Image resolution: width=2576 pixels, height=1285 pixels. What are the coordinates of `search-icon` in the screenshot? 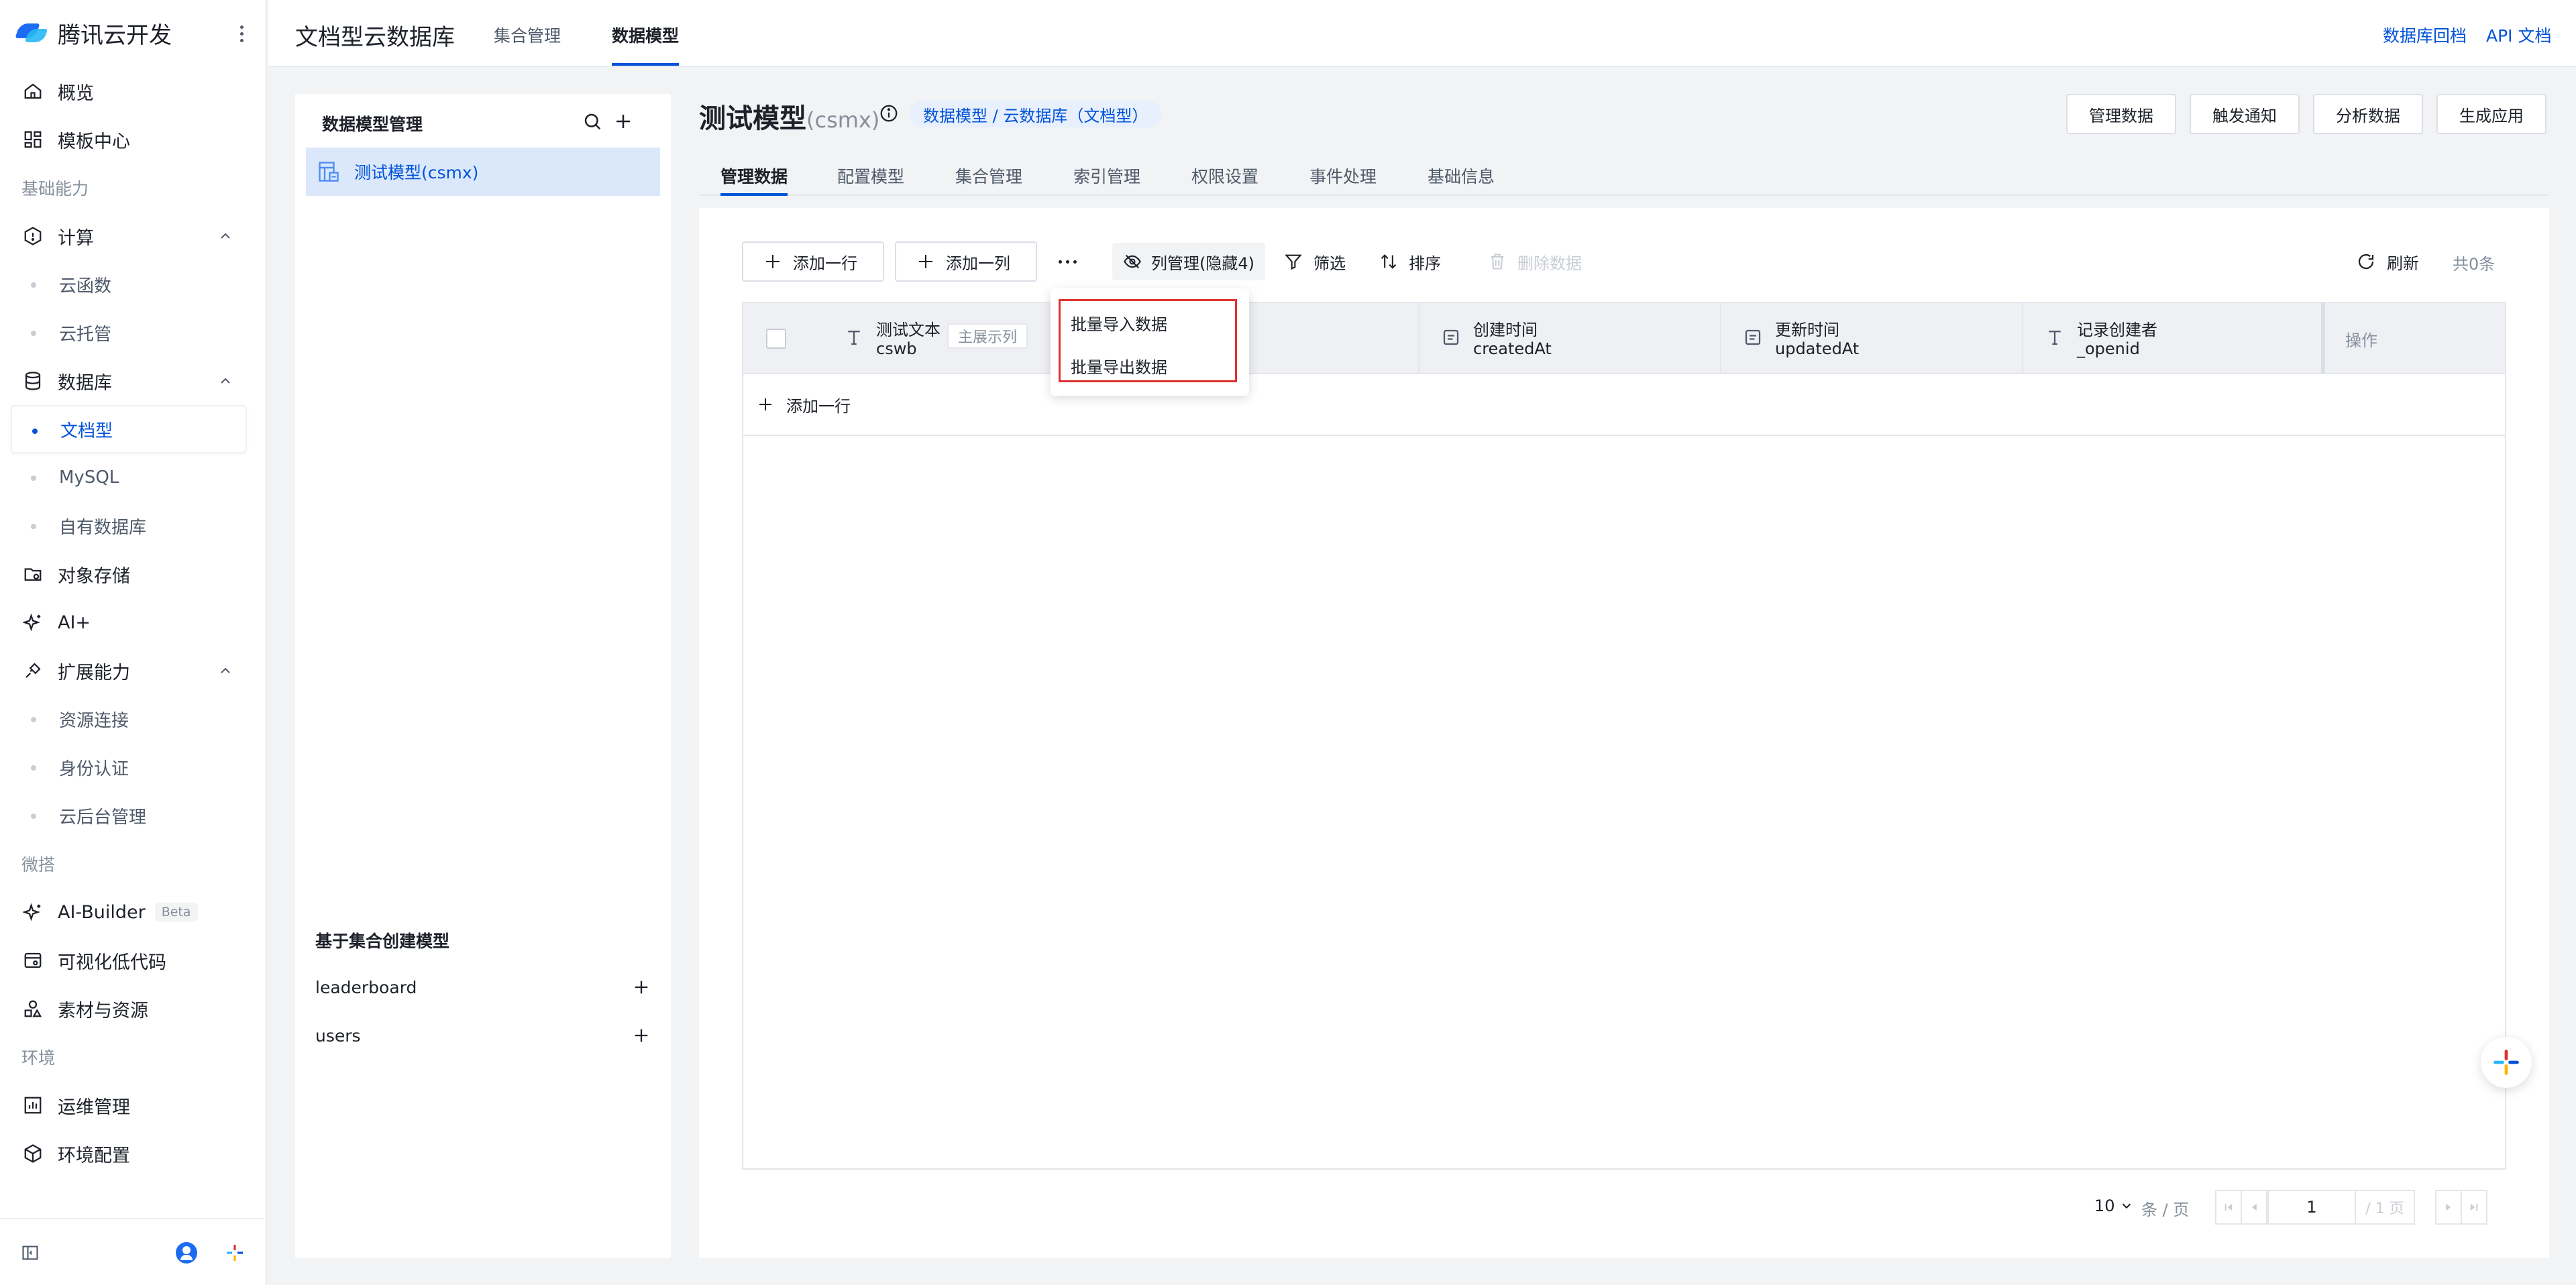 It's located at (592, 121).